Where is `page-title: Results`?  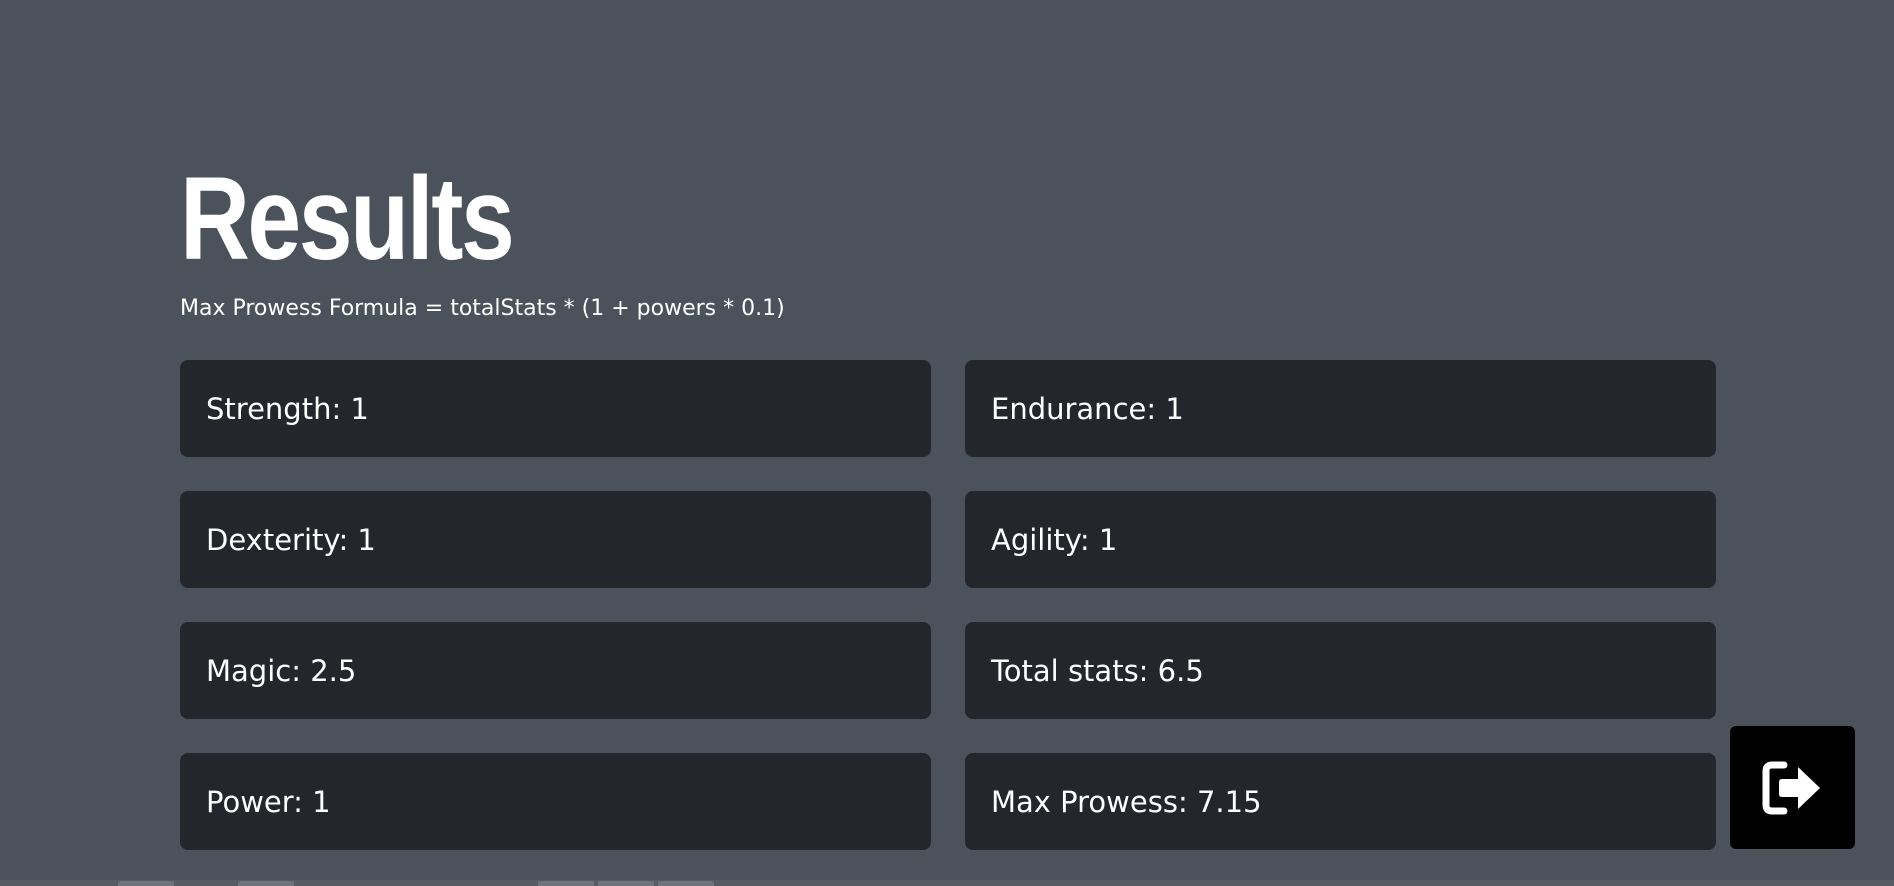 page-title: Results is located at coordinates (347, 219).